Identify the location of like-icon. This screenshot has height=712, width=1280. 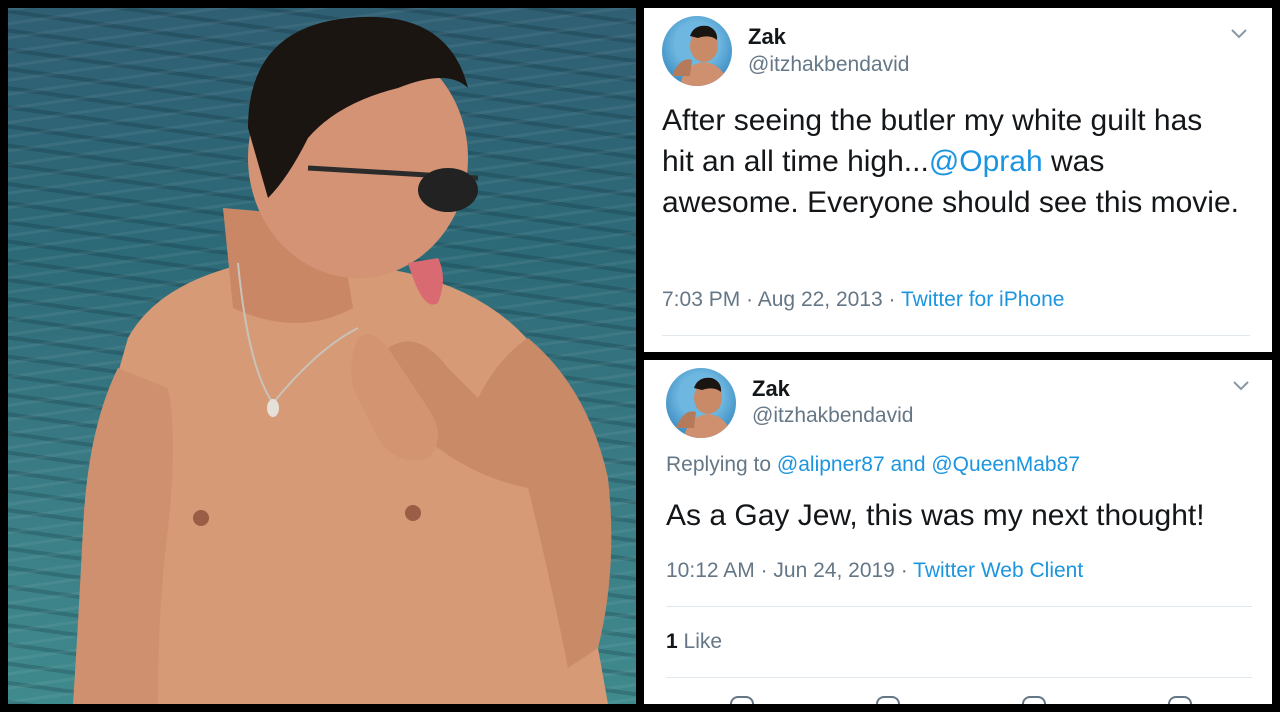
(1034, 700).